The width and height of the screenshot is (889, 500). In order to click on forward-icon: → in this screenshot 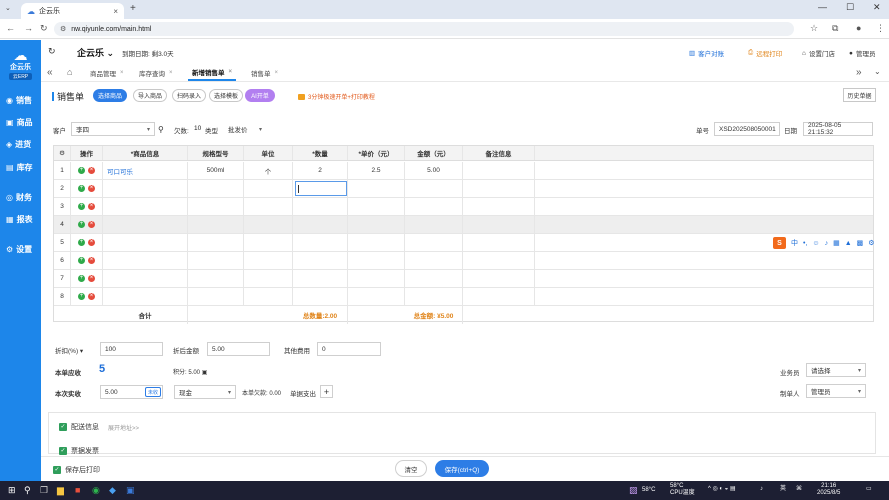, I will do `click(28, 28)`.